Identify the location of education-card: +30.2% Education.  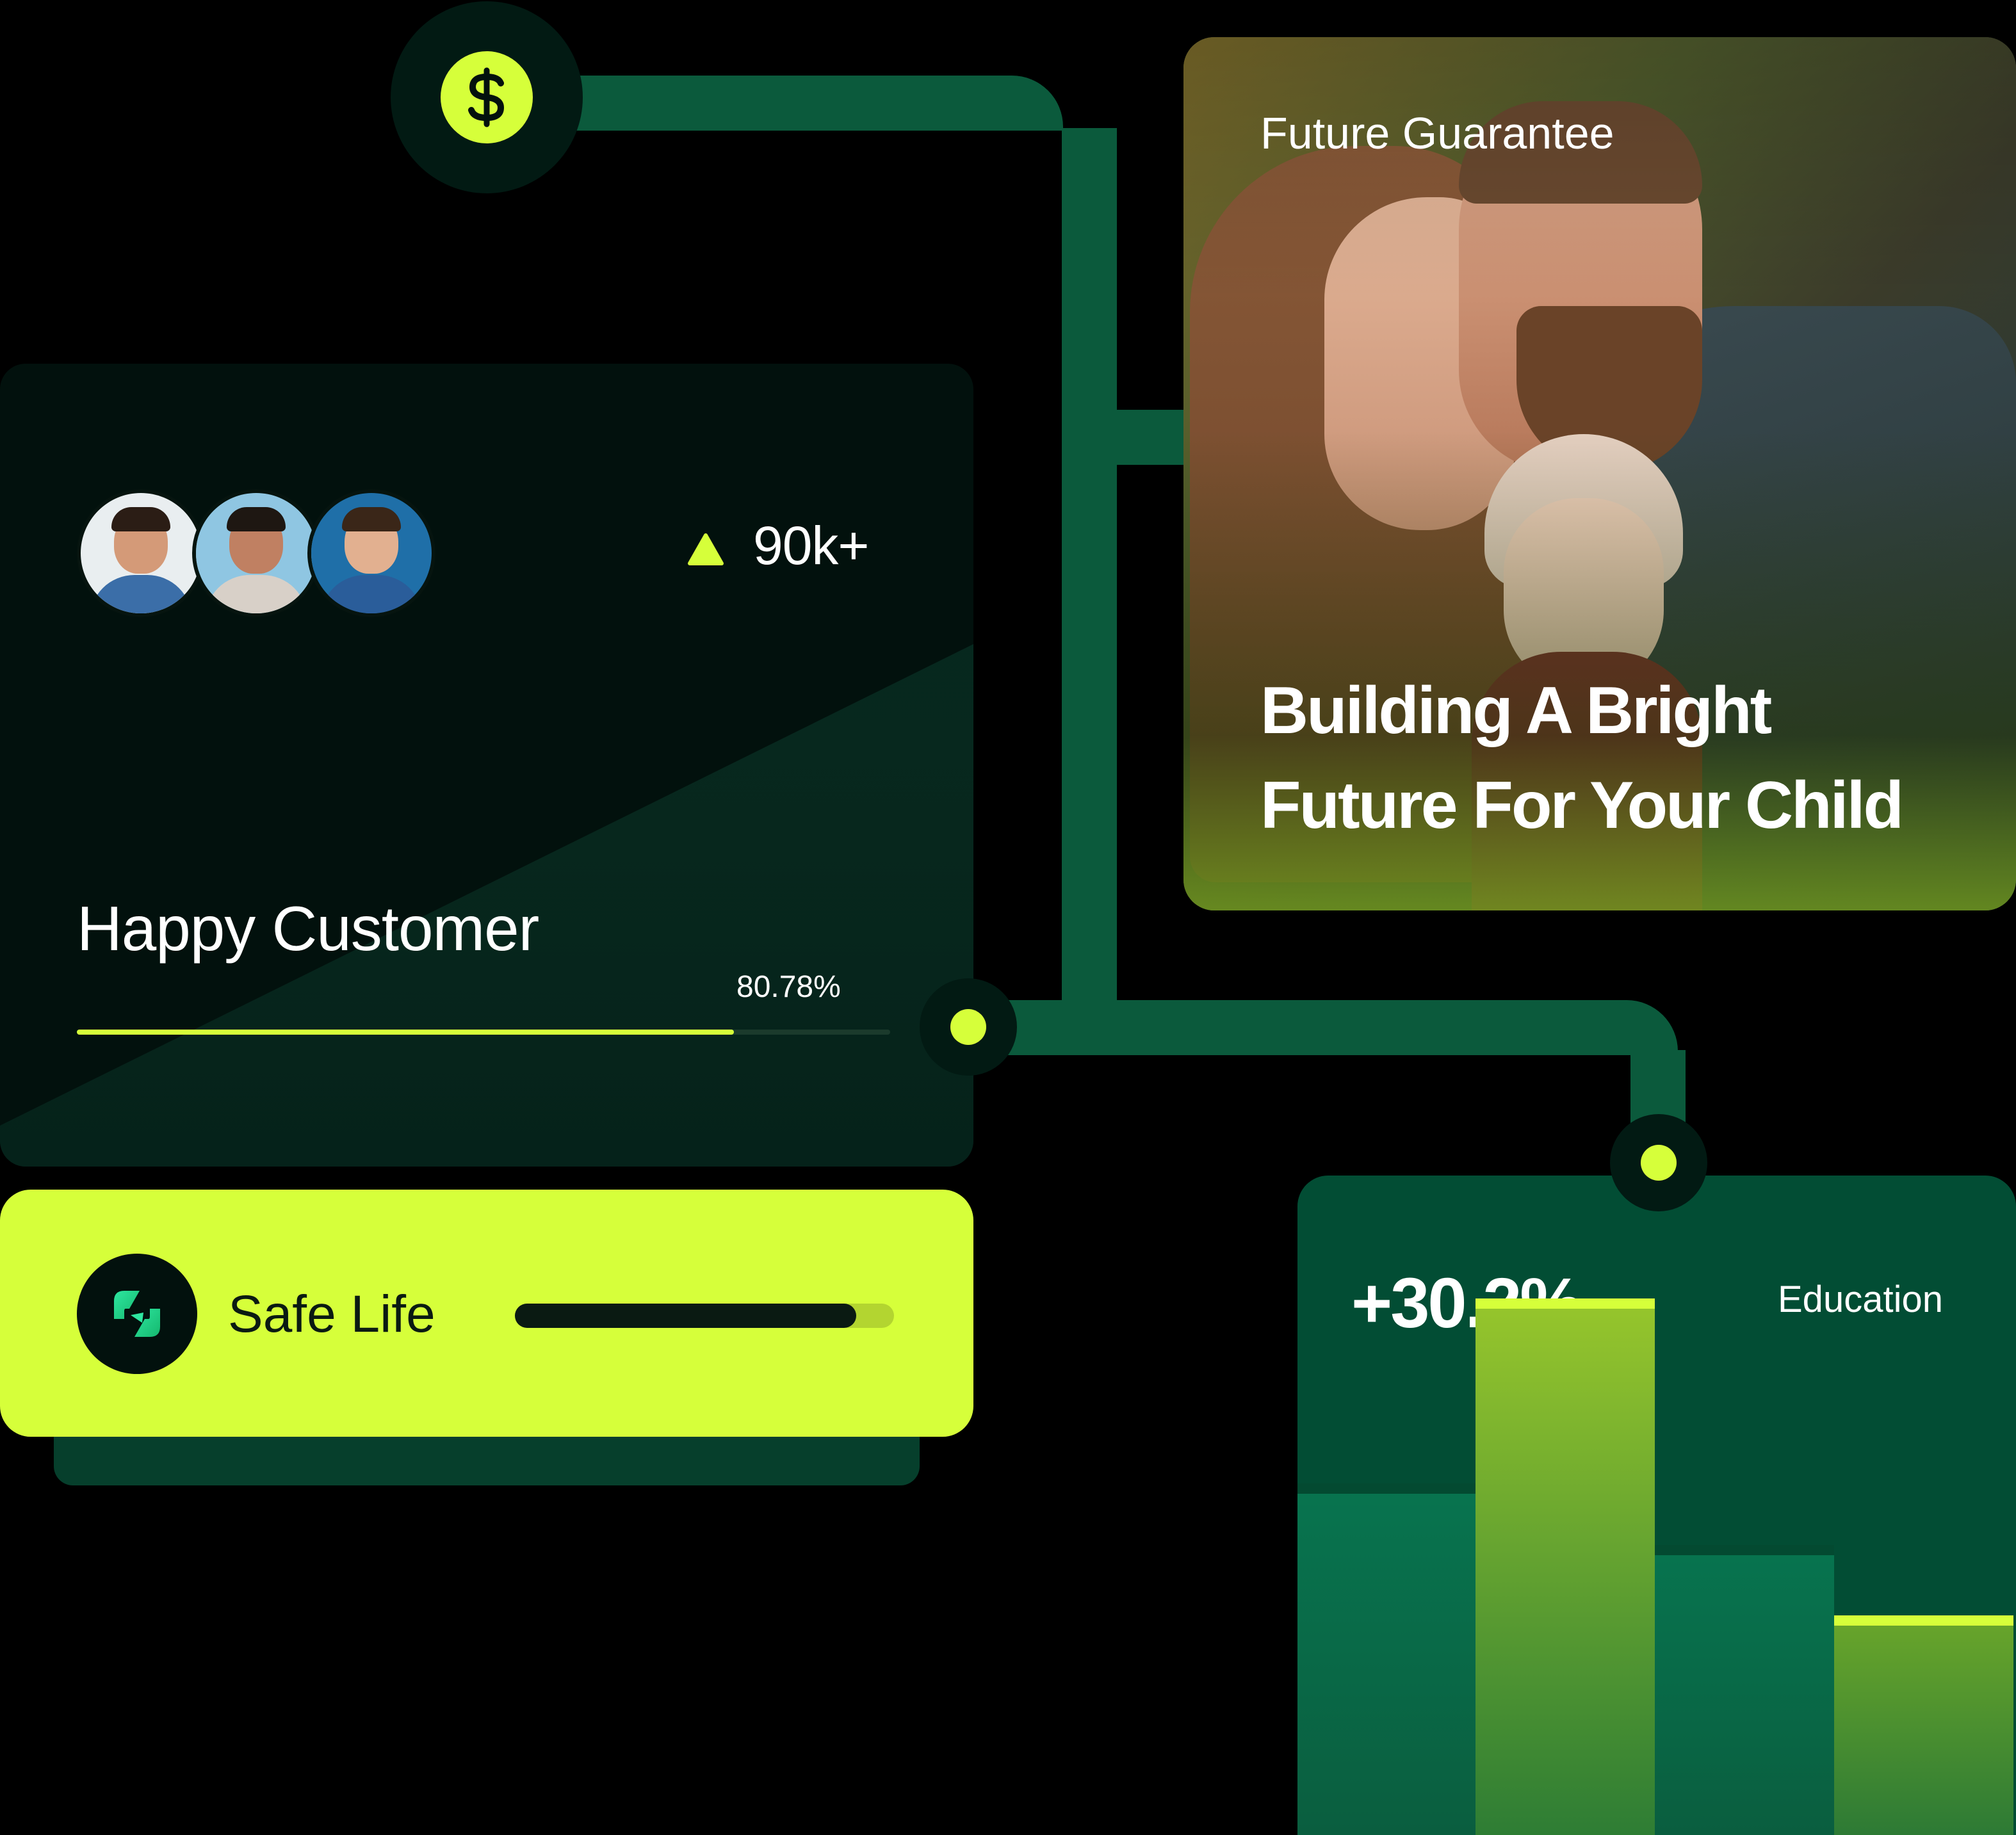
(1656, 1505).